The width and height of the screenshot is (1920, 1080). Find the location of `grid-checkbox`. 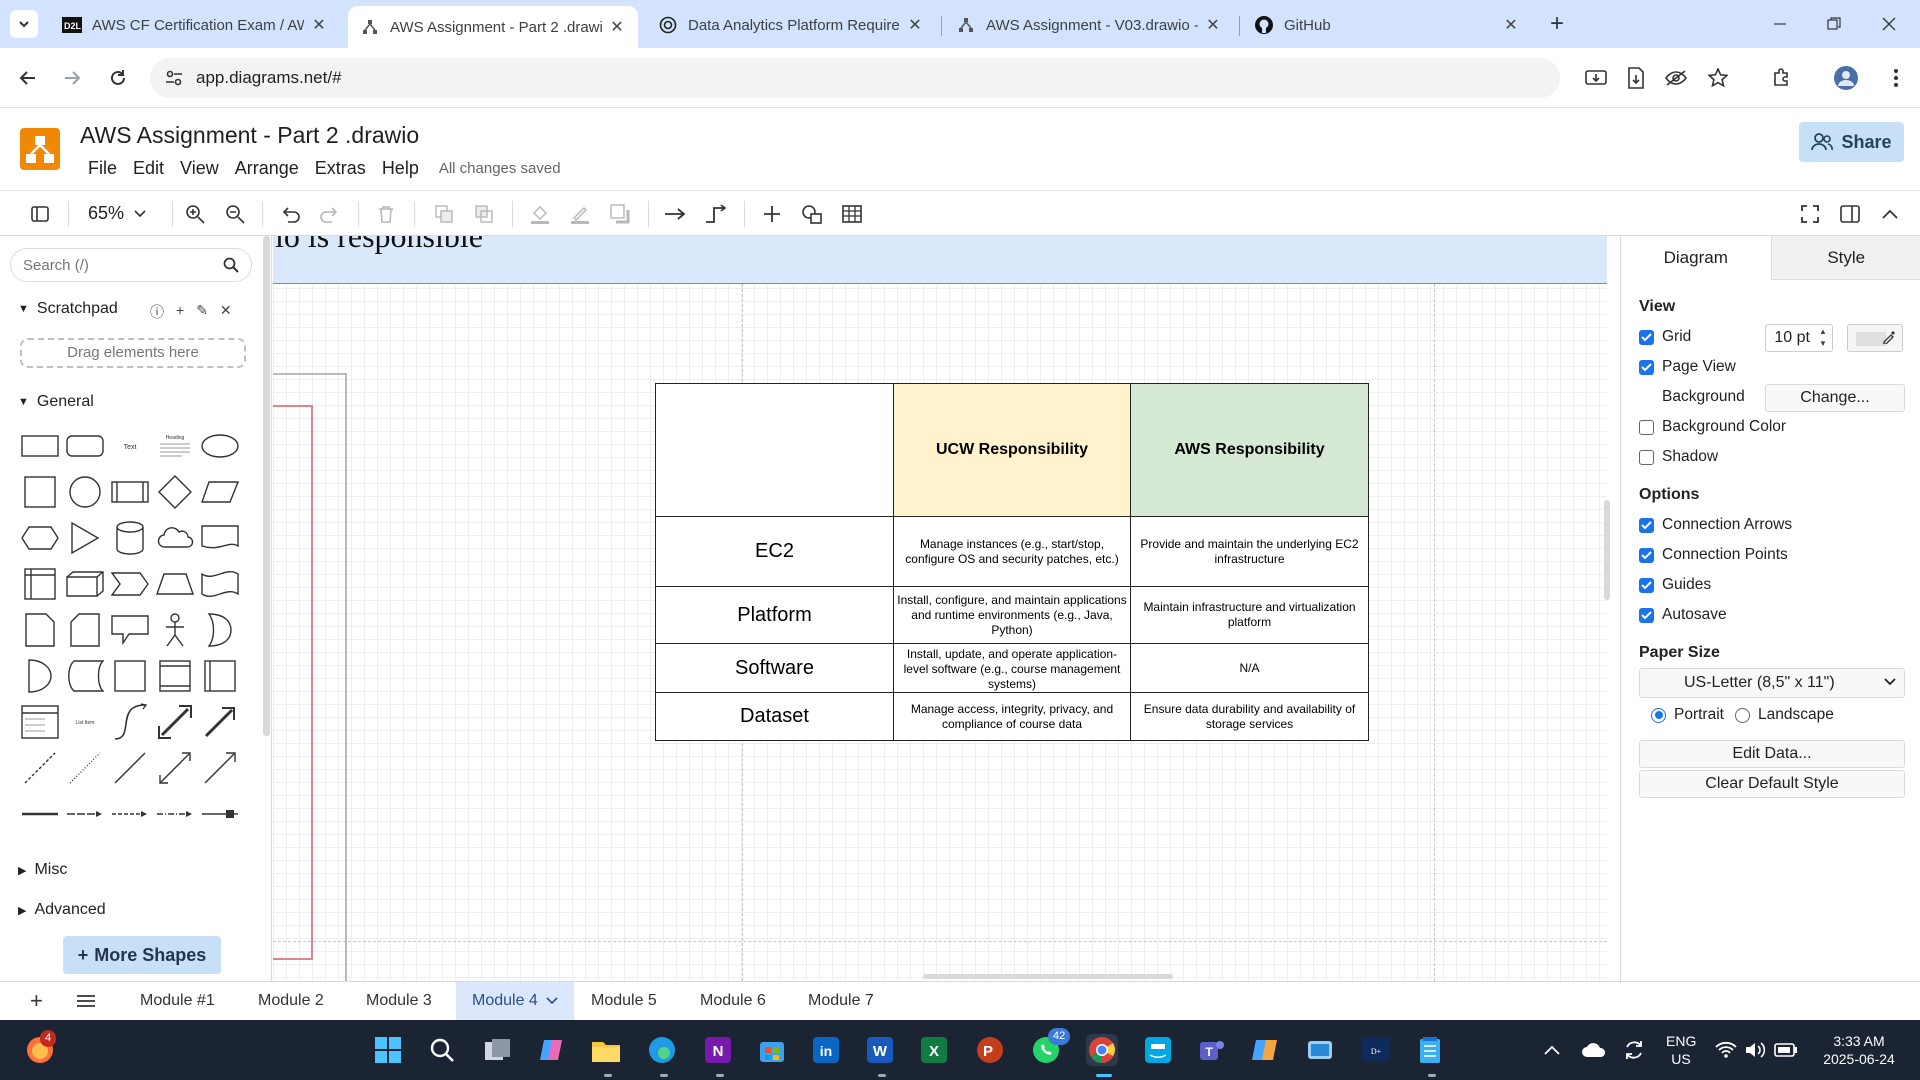

grid-checkbox is located at coordinates (1646, 337).